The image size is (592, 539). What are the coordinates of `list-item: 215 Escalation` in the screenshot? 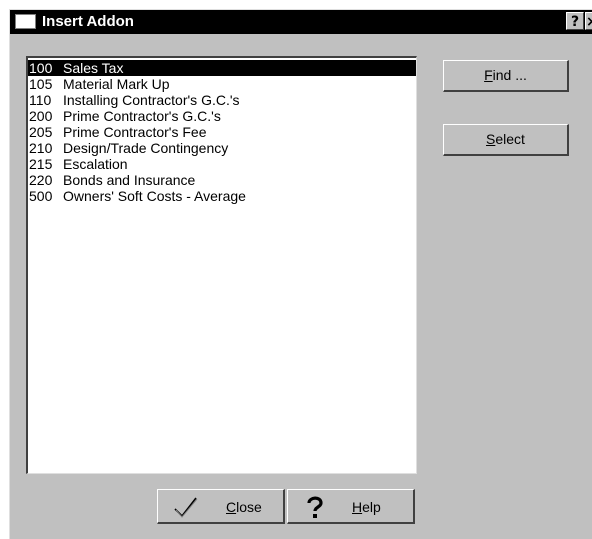 It's located at (222, 164).